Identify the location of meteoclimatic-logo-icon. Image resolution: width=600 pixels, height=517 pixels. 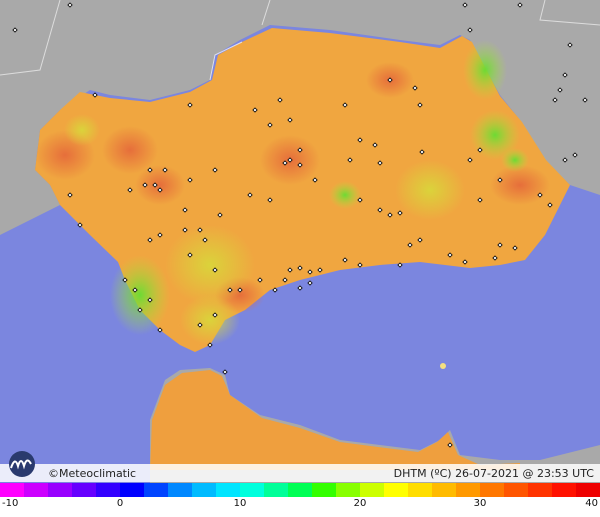
(22, 464).